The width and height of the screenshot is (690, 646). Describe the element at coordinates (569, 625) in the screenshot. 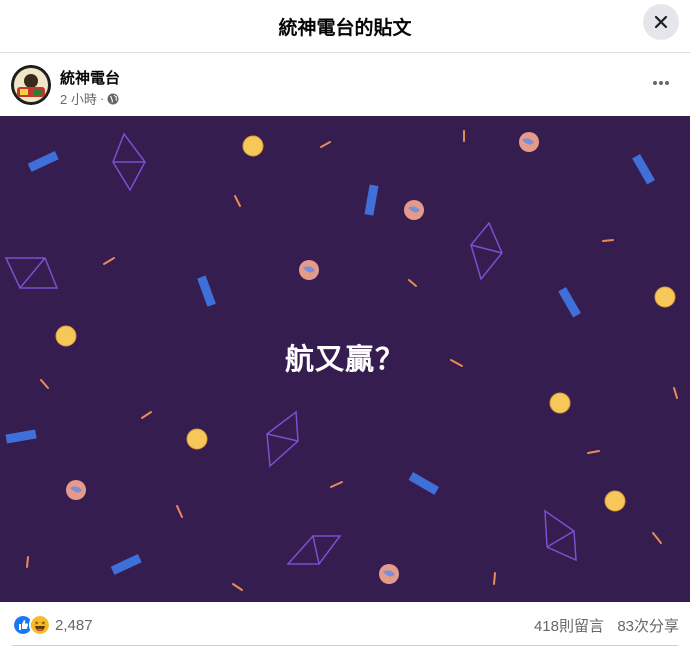

I see `comments-count: 418則留言` at that location.